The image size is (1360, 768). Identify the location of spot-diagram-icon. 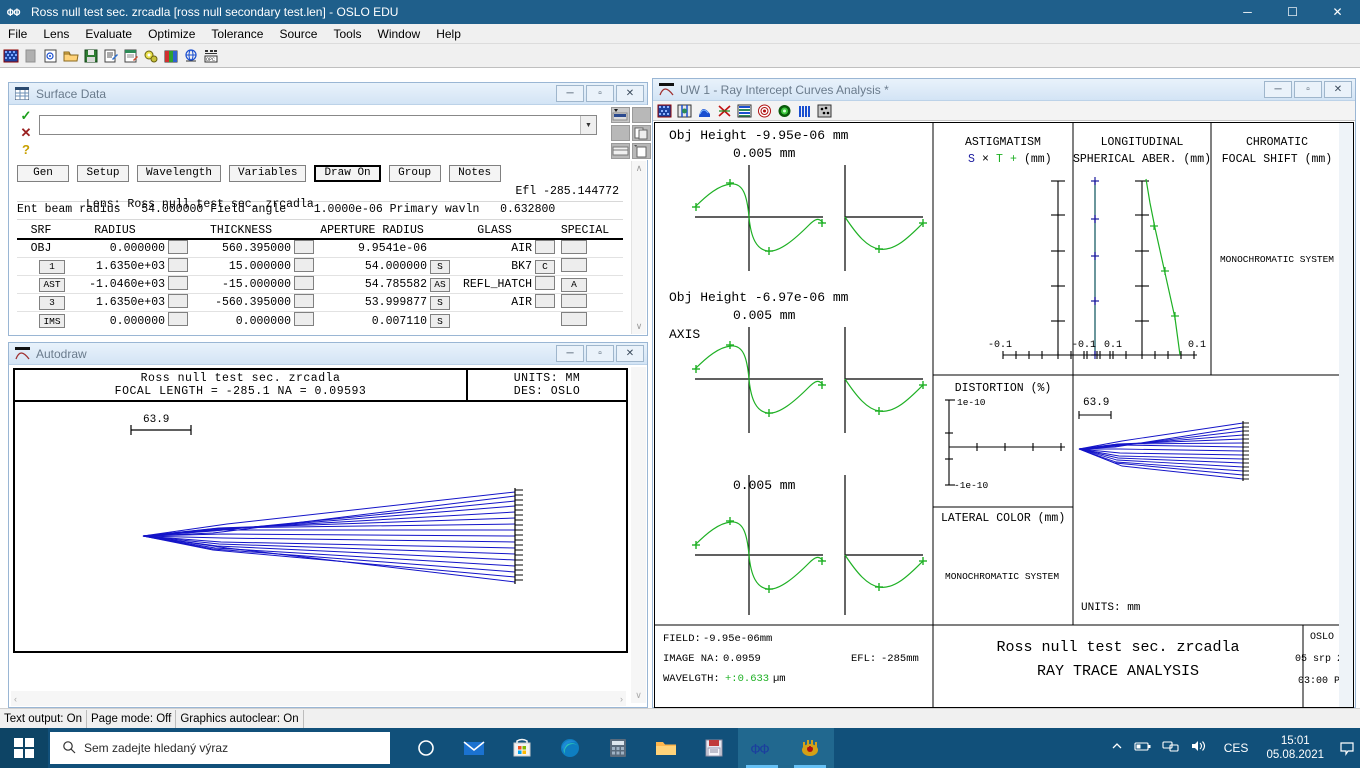
(684, 111).